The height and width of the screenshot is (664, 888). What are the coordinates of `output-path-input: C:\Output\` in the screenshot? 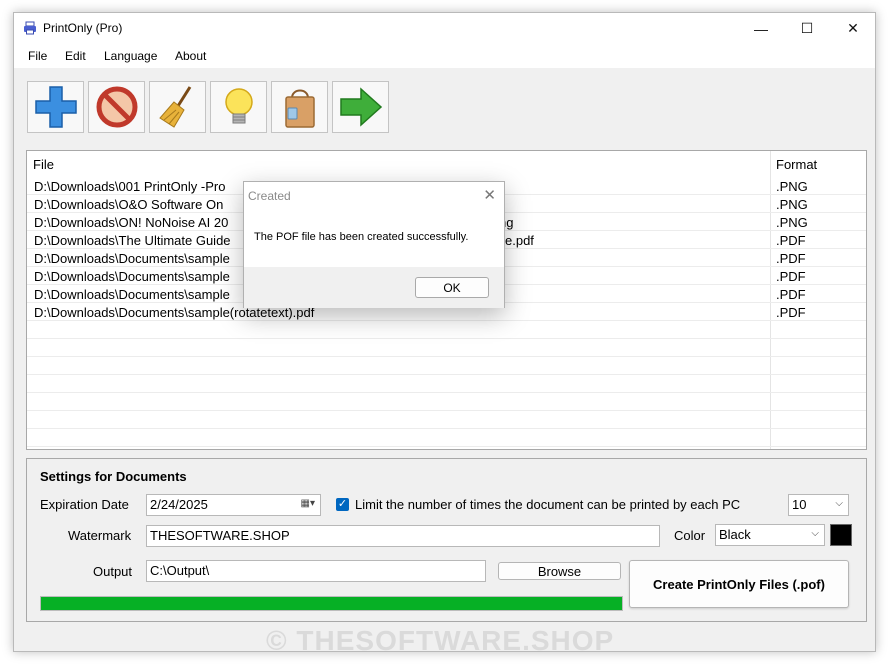 It's located at (316, 571).